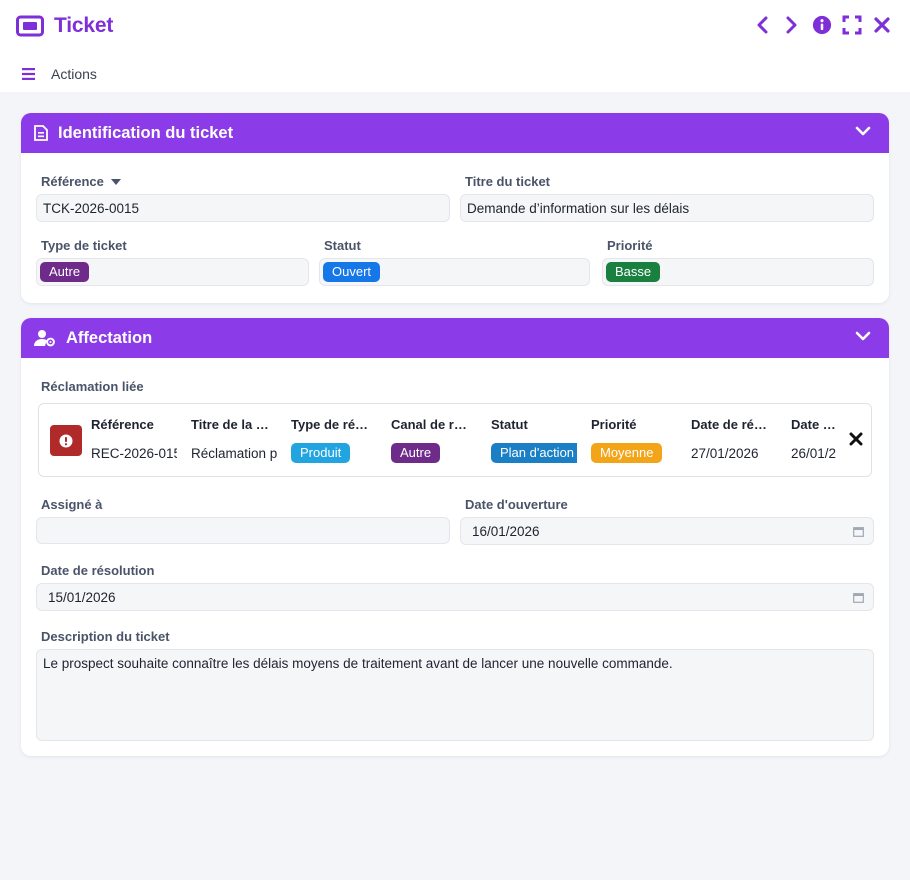 The width and height of the screenshot is (910, 880). Describe the element at coordinates (243, 208) in the screenshot. I see `reference-field: TCK-2026-0015` at that location.